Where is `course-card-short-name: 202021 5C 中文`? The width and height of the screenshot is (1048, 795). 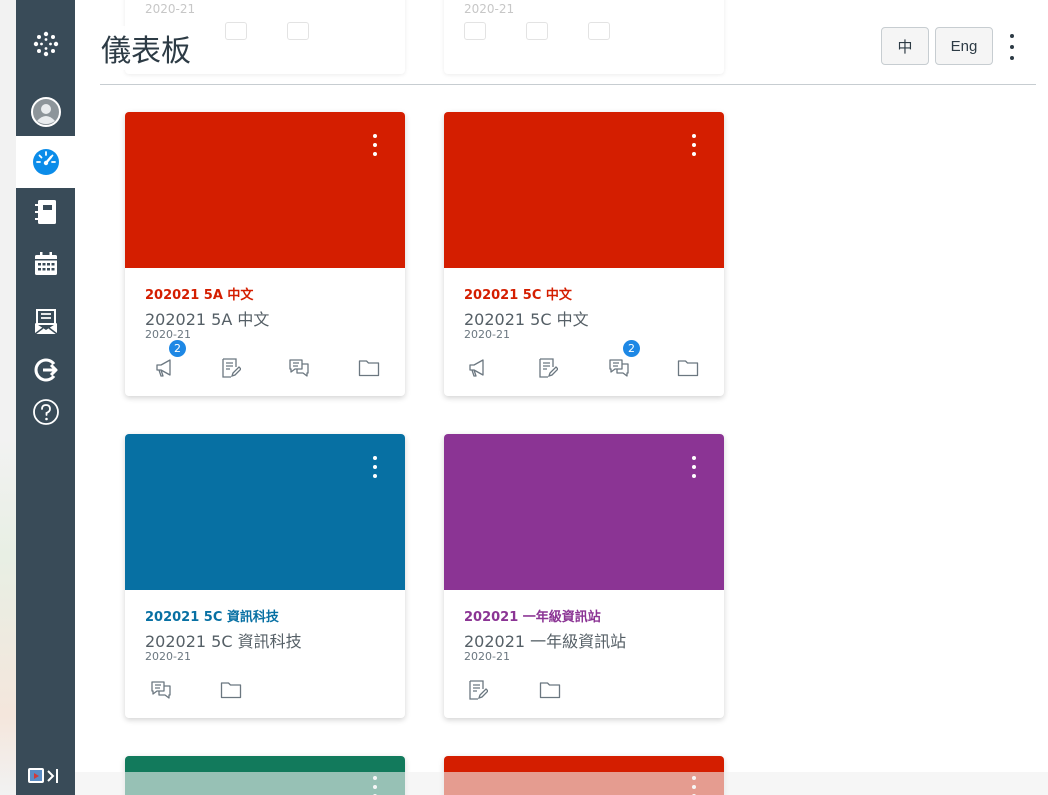
course-card-short-name: 202021 5C 中文 is located at coordinates (518, 293).